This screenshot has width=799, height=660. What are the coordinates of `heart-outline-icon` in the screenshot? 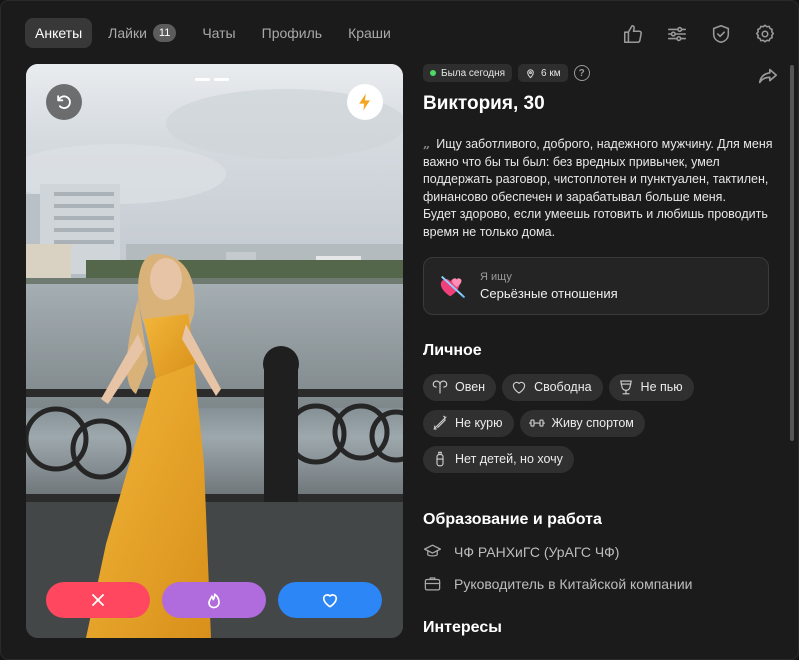 It's located at (519, 387).